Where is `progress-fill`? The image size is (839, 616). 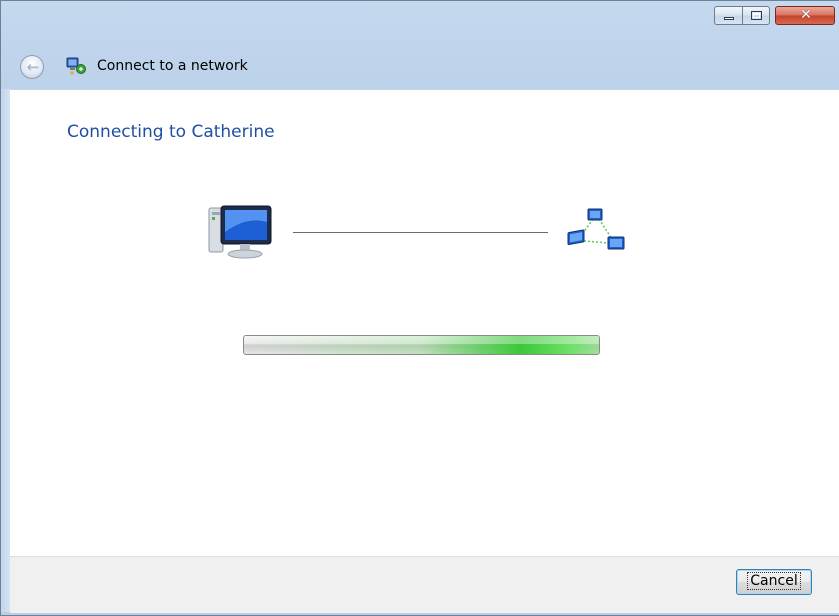
progress-fill is located at coordinates (421, 345).